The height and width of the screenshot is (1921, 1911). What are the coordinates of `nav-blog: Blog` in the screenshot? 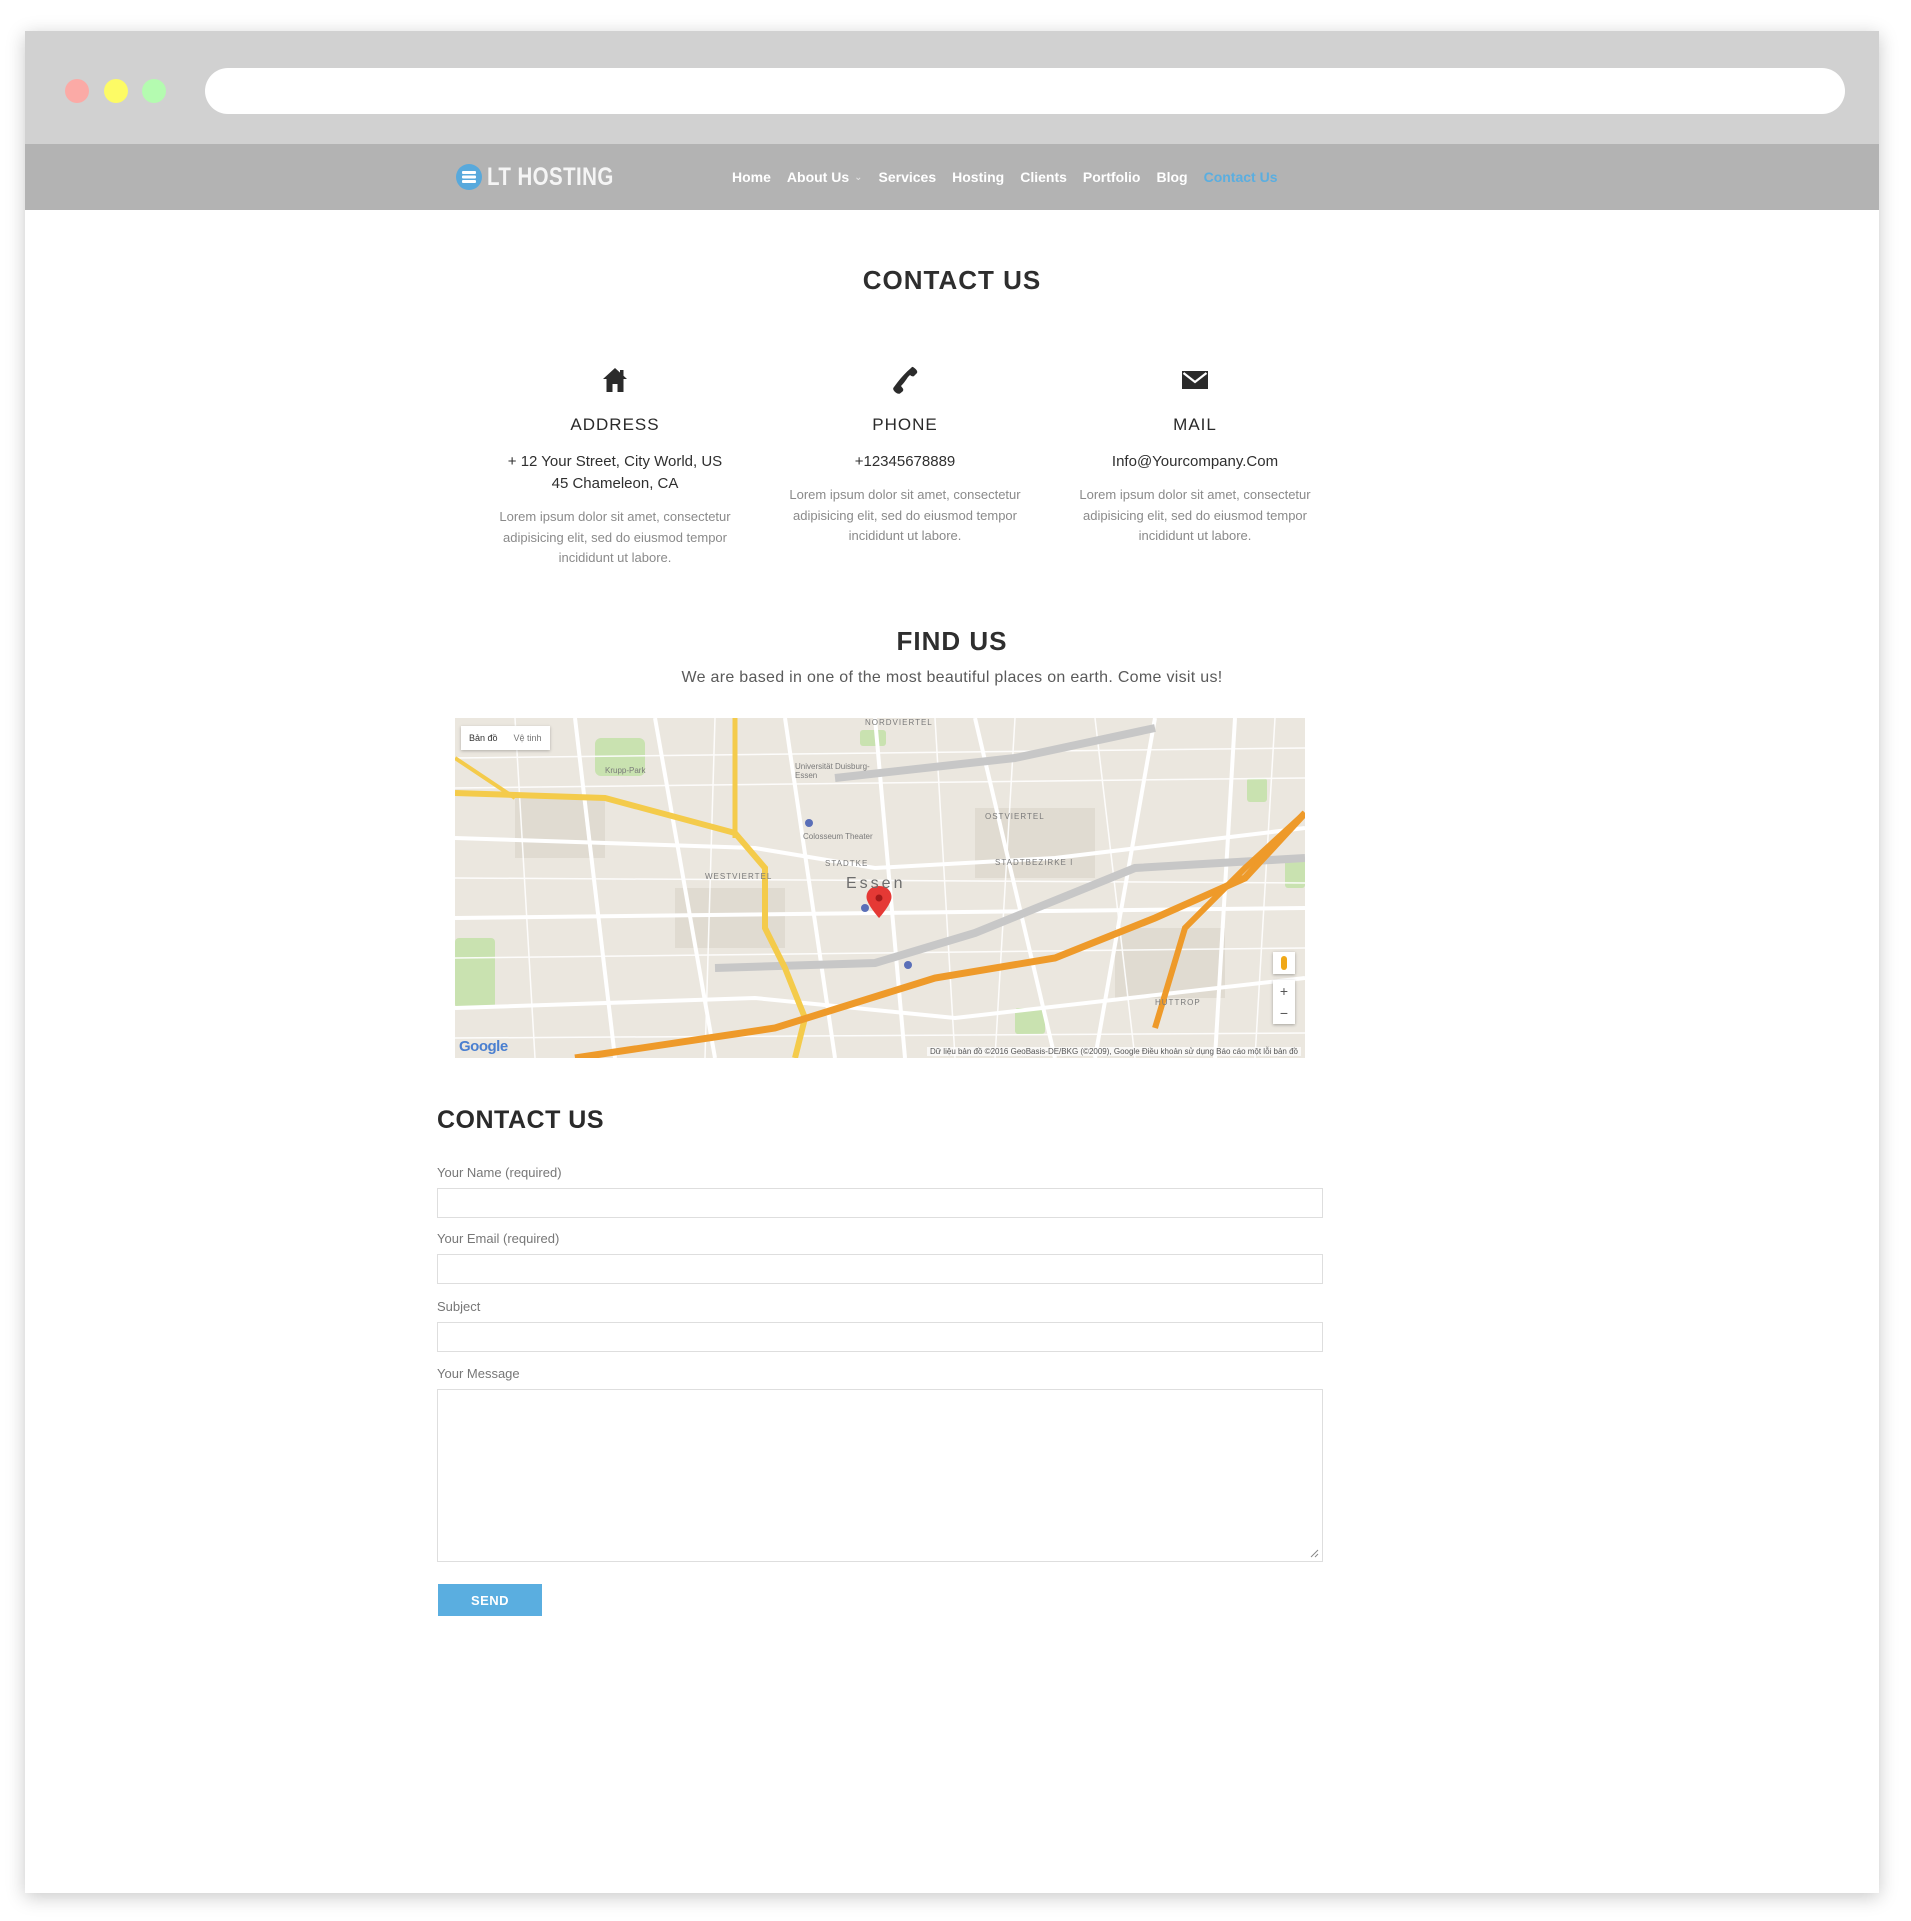 It's located at (1171, 177).